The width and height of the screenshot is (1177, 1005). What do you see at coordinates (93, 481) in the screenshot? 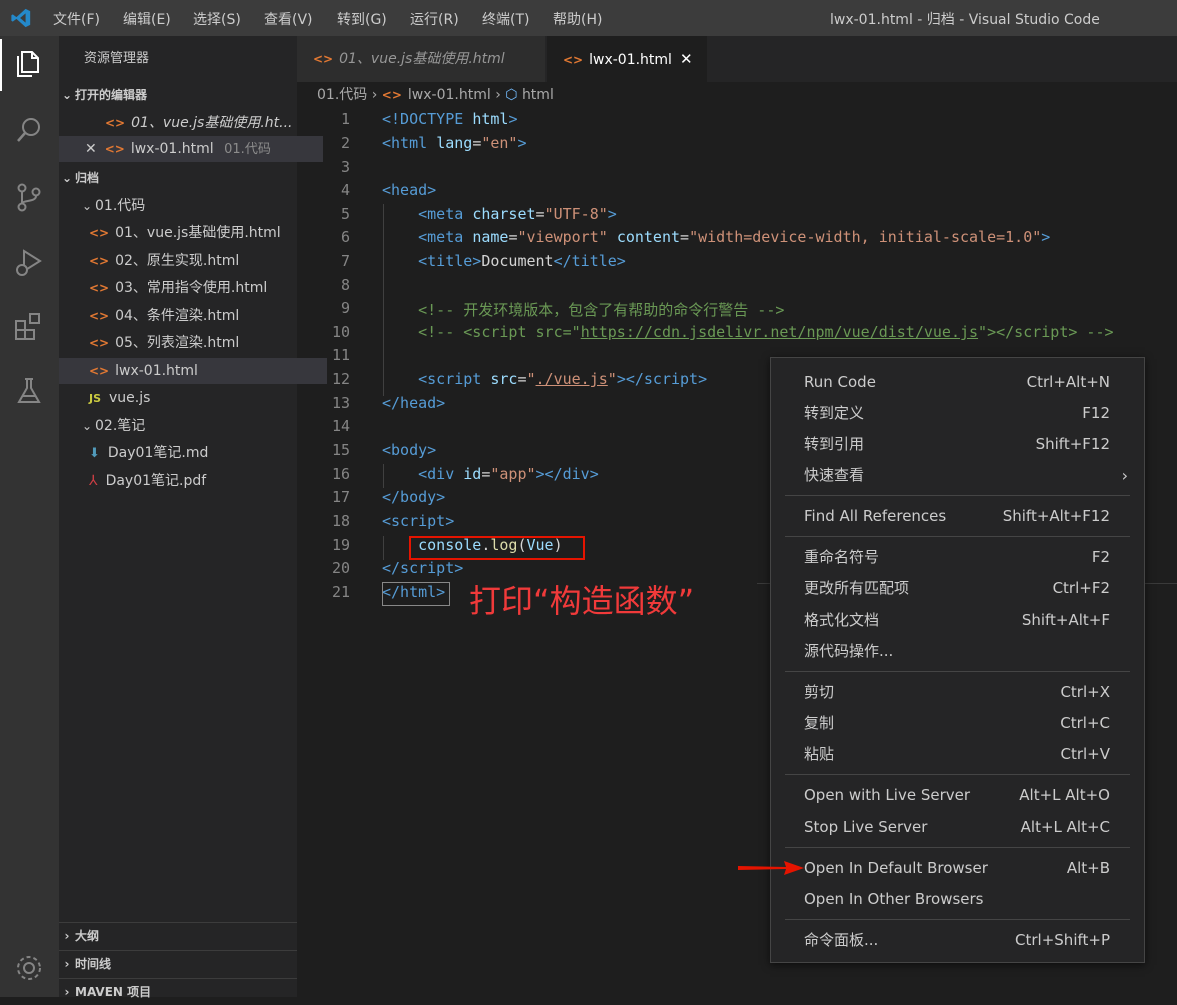
I see `pdf-file-icon: ⅄` at bounding box center [93, 481].